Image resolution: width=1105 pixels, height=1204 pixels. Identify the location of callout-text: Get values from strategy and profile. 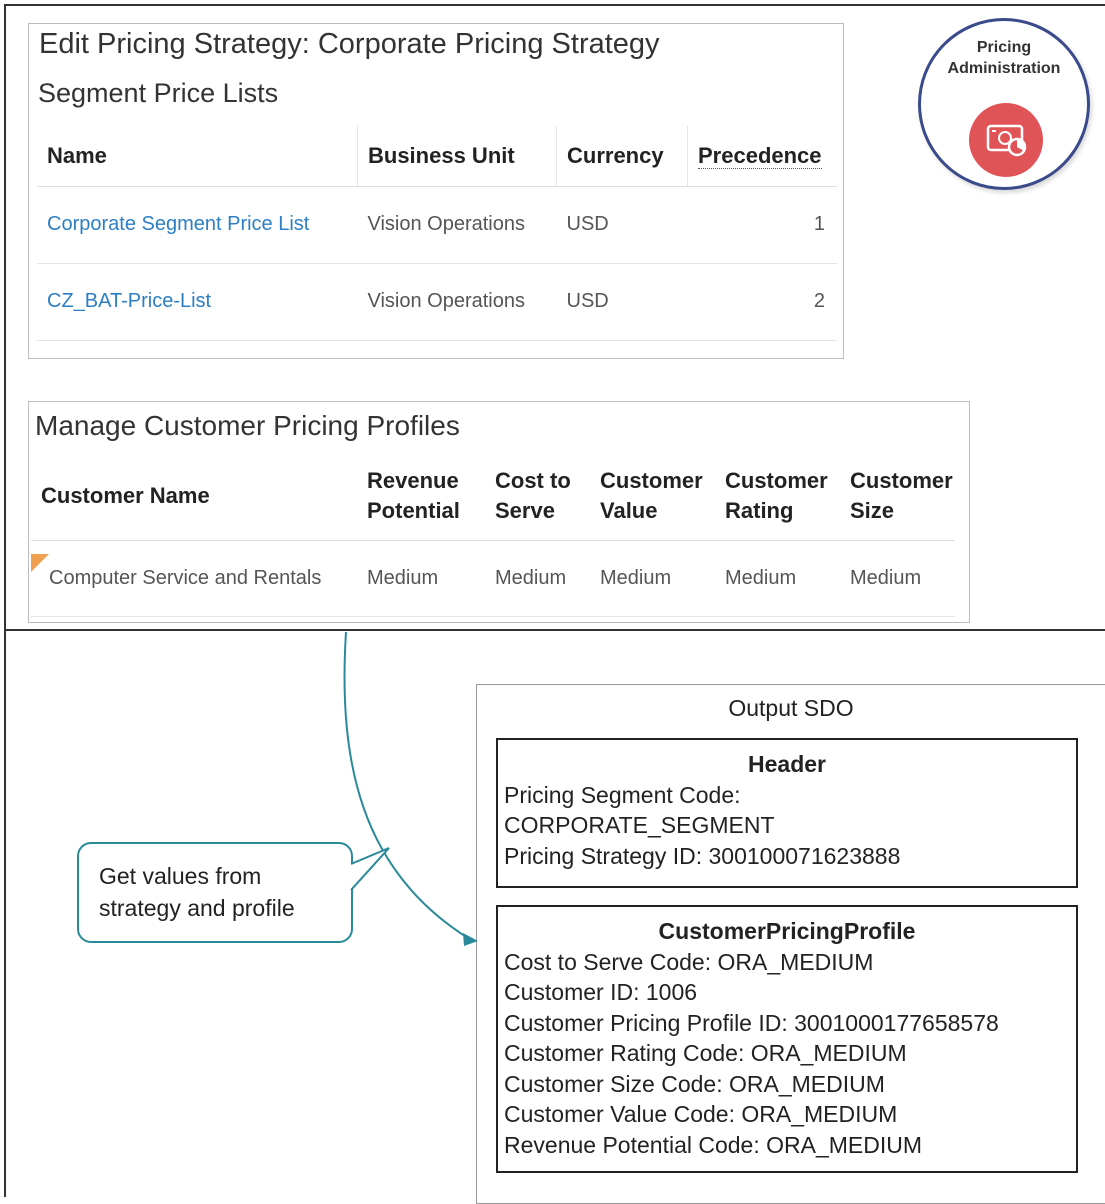
(197, 892).